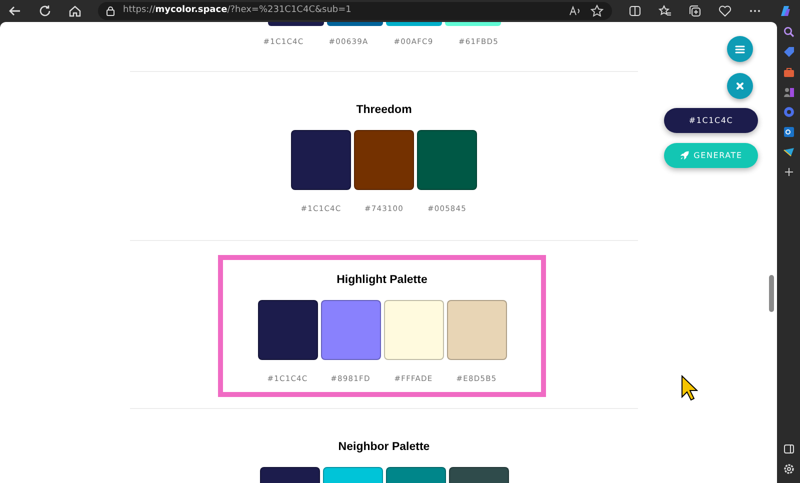 This screenshot has height=483, width=800. Describe the element at coordinates (788, 132) in the screenshot. I see `mail-icon` at that location.